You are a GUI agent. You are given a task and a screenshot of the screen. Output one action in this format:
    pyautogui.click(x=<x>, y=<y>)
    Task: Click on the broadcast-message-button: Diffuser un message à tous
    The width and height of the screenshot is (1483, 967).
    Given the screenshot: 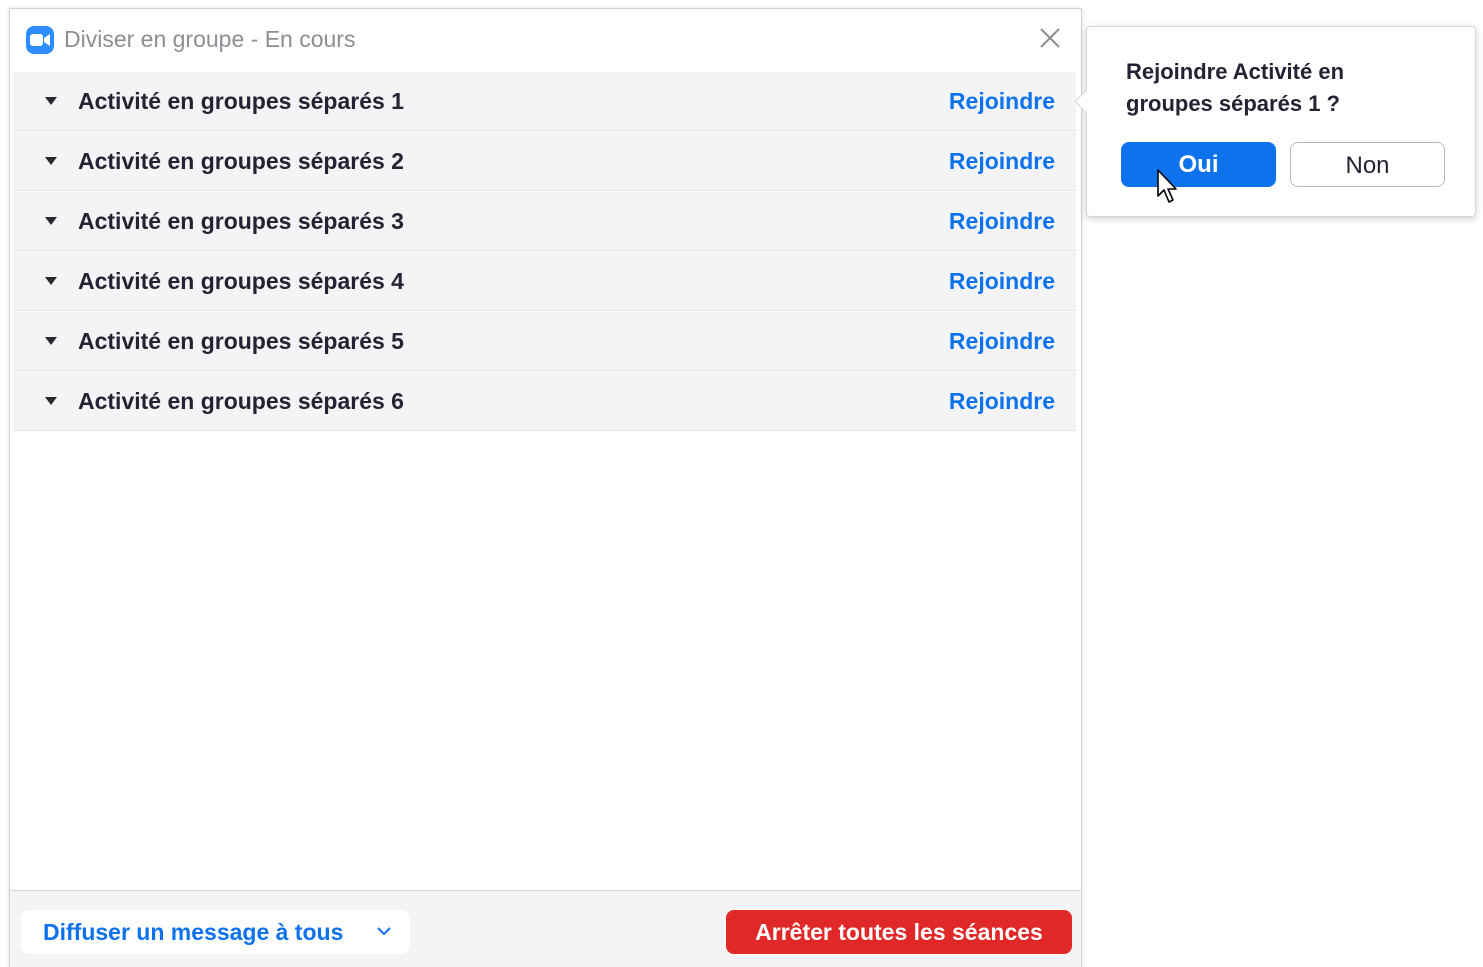 What is the action you would take?
    pyautogui.click(x=215, y=932)
    